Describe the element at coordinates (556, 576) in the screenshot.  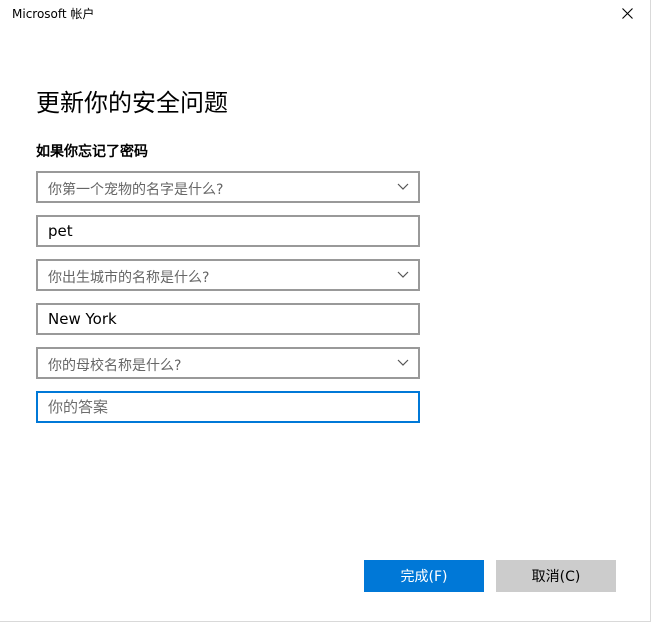
I see `cancel-button: 取消(C)` at that location.